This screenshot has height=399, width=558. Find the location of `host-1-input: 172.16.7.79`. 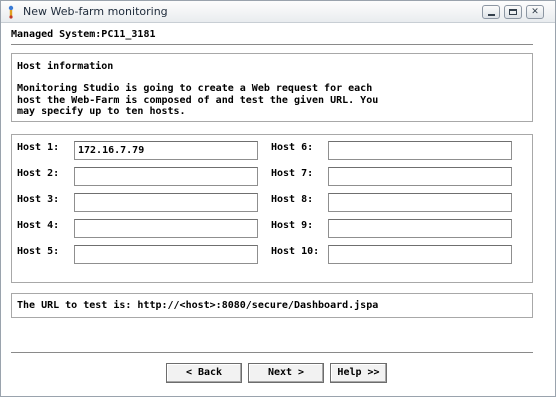

host-1-input: 172.16.7.79 is located at coordinates (166, 150).